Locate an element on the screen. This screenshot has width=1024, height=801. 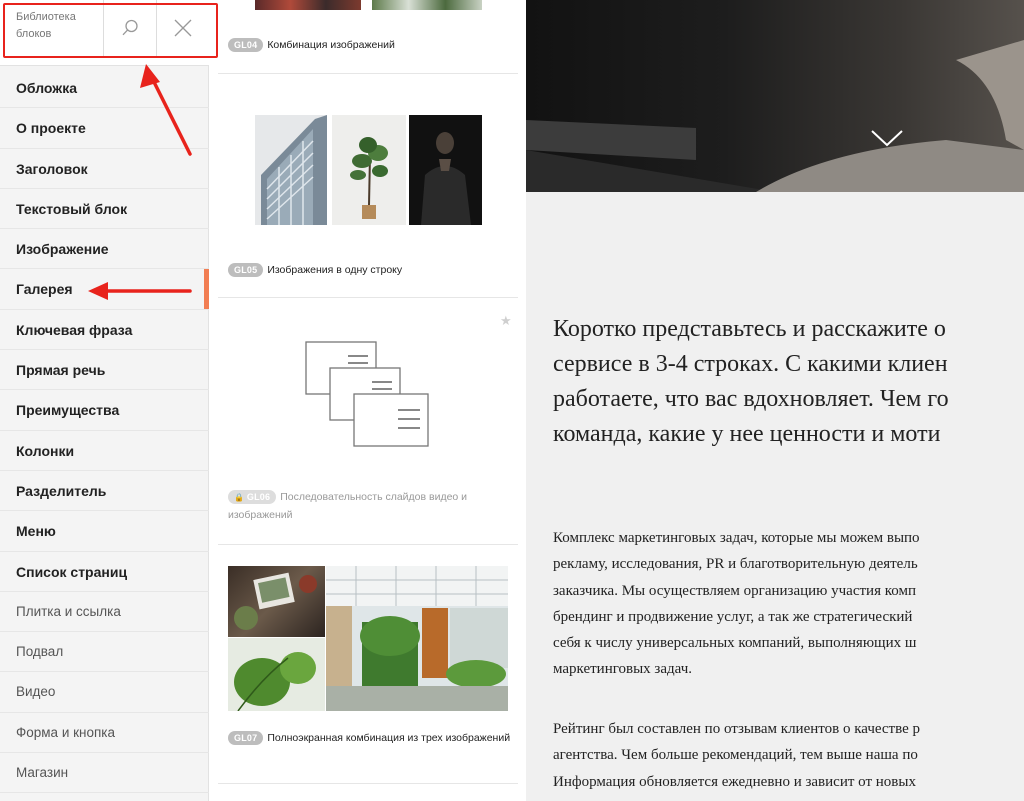
category-item-quote: Прямая речь is located at coordinates (104, 370).